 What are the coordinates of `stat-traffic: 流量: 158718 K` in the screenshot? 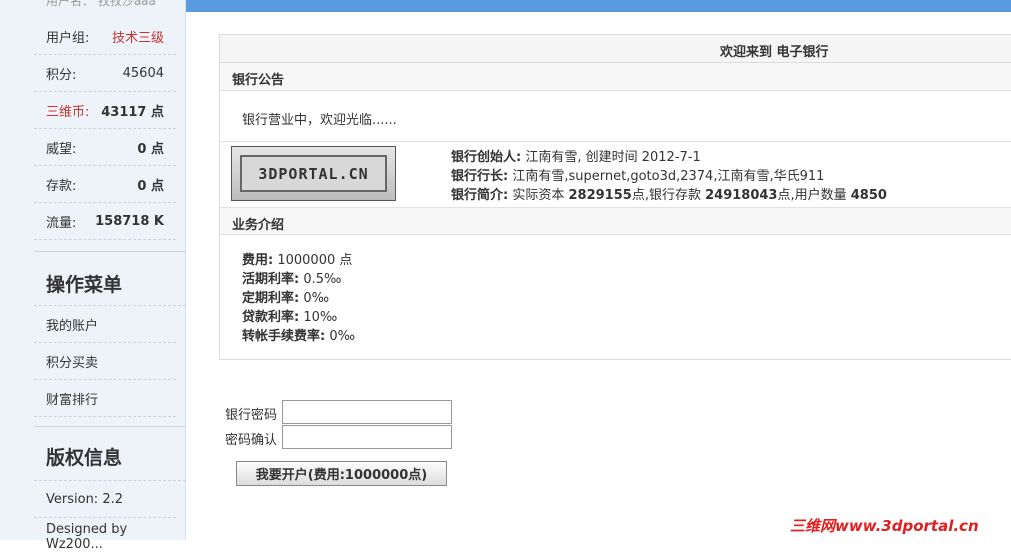 It's located at (105, 221).